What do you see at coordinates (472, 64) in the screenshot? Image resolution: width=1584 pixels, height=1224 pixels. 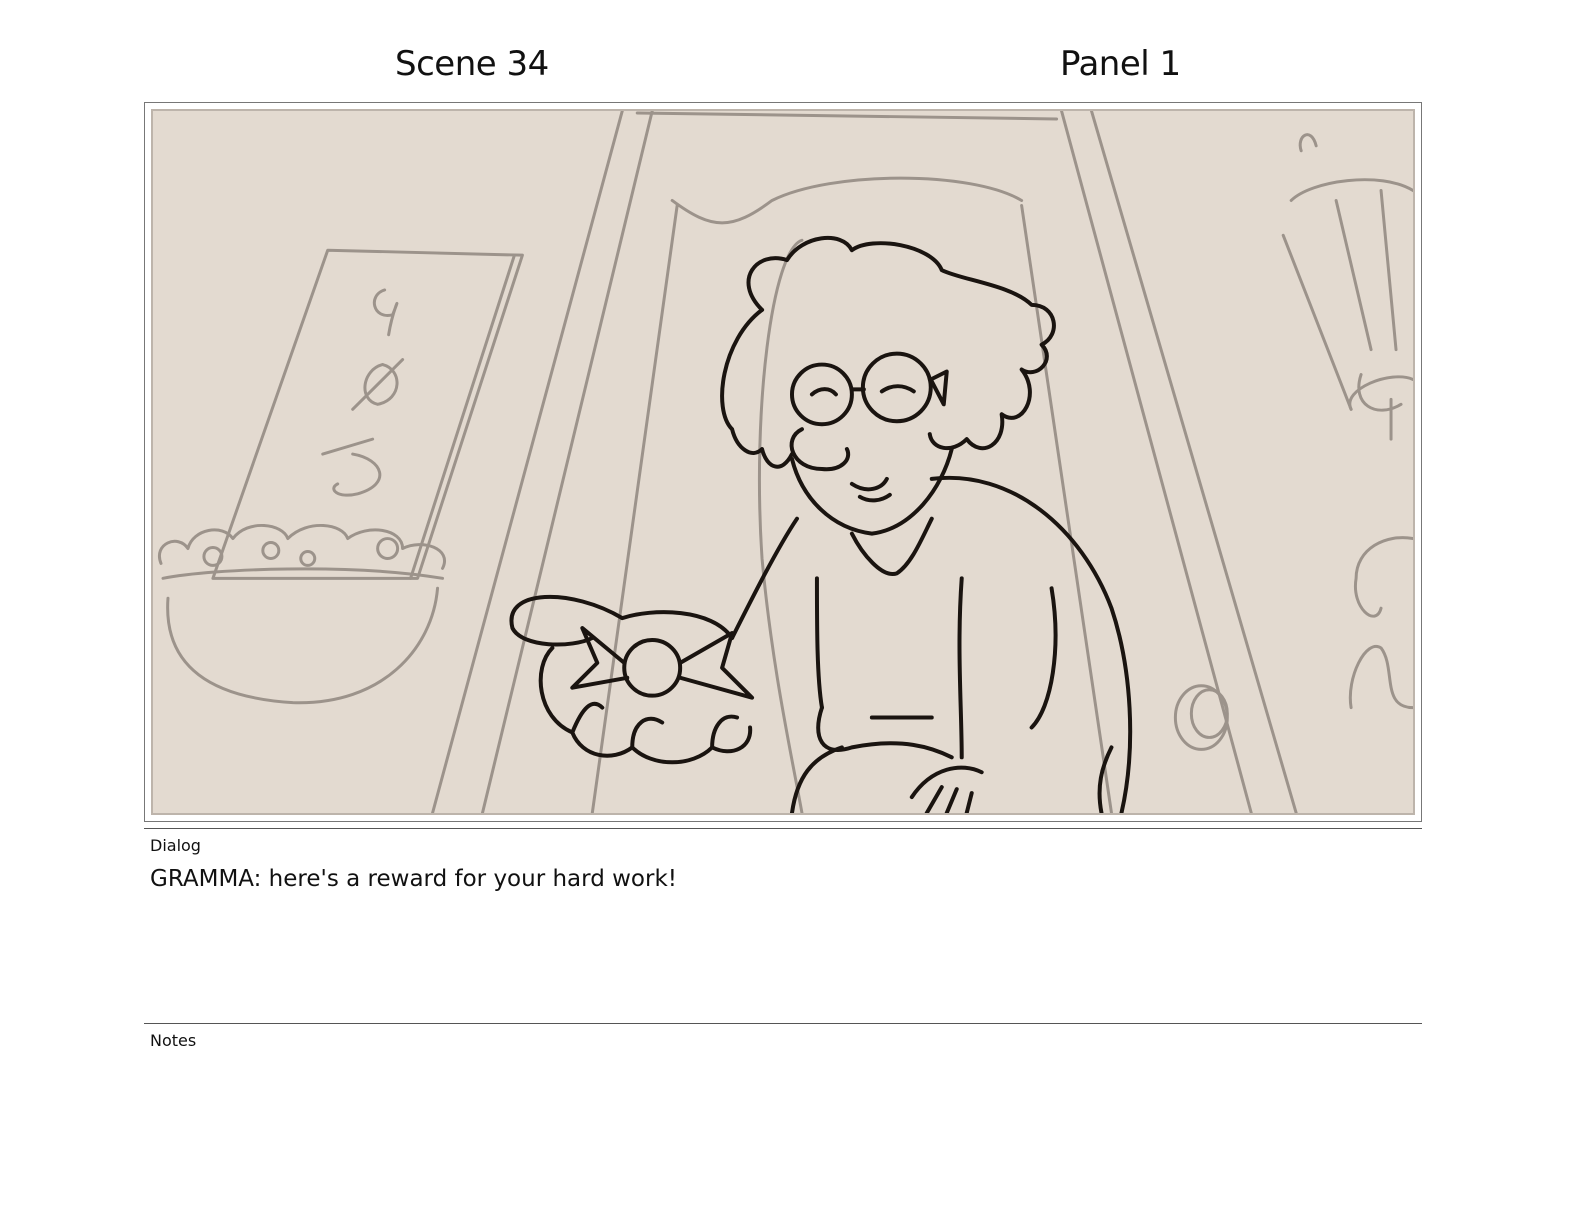 I see `scene-number: Scene 34` at bounding box center [472, 64].